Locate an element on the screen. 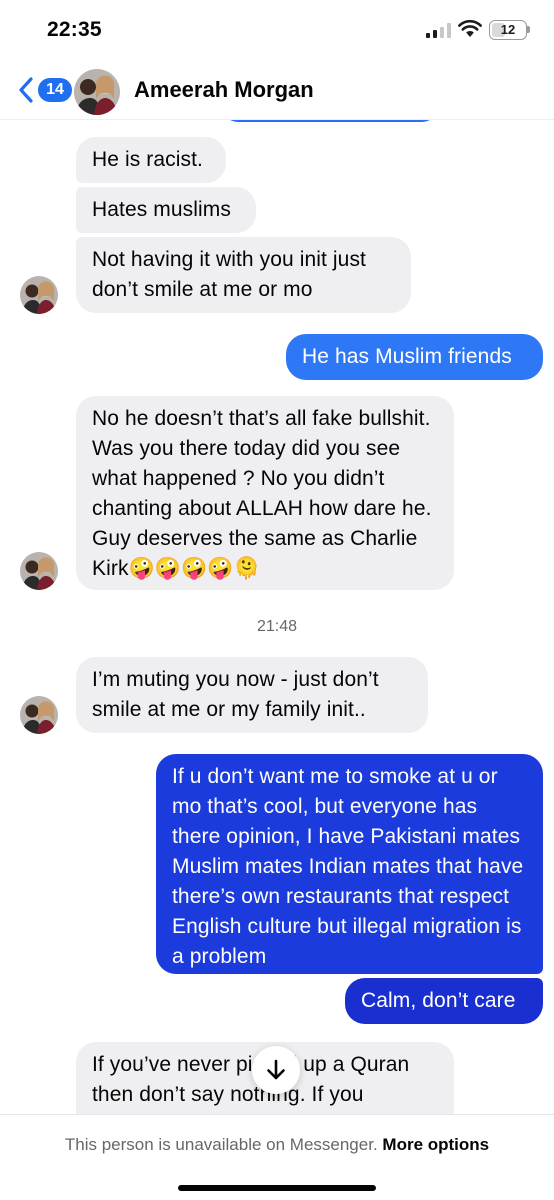 The height and width of the screenshot is (1200, 554). battery-tip is located at coordinates (528, 29).